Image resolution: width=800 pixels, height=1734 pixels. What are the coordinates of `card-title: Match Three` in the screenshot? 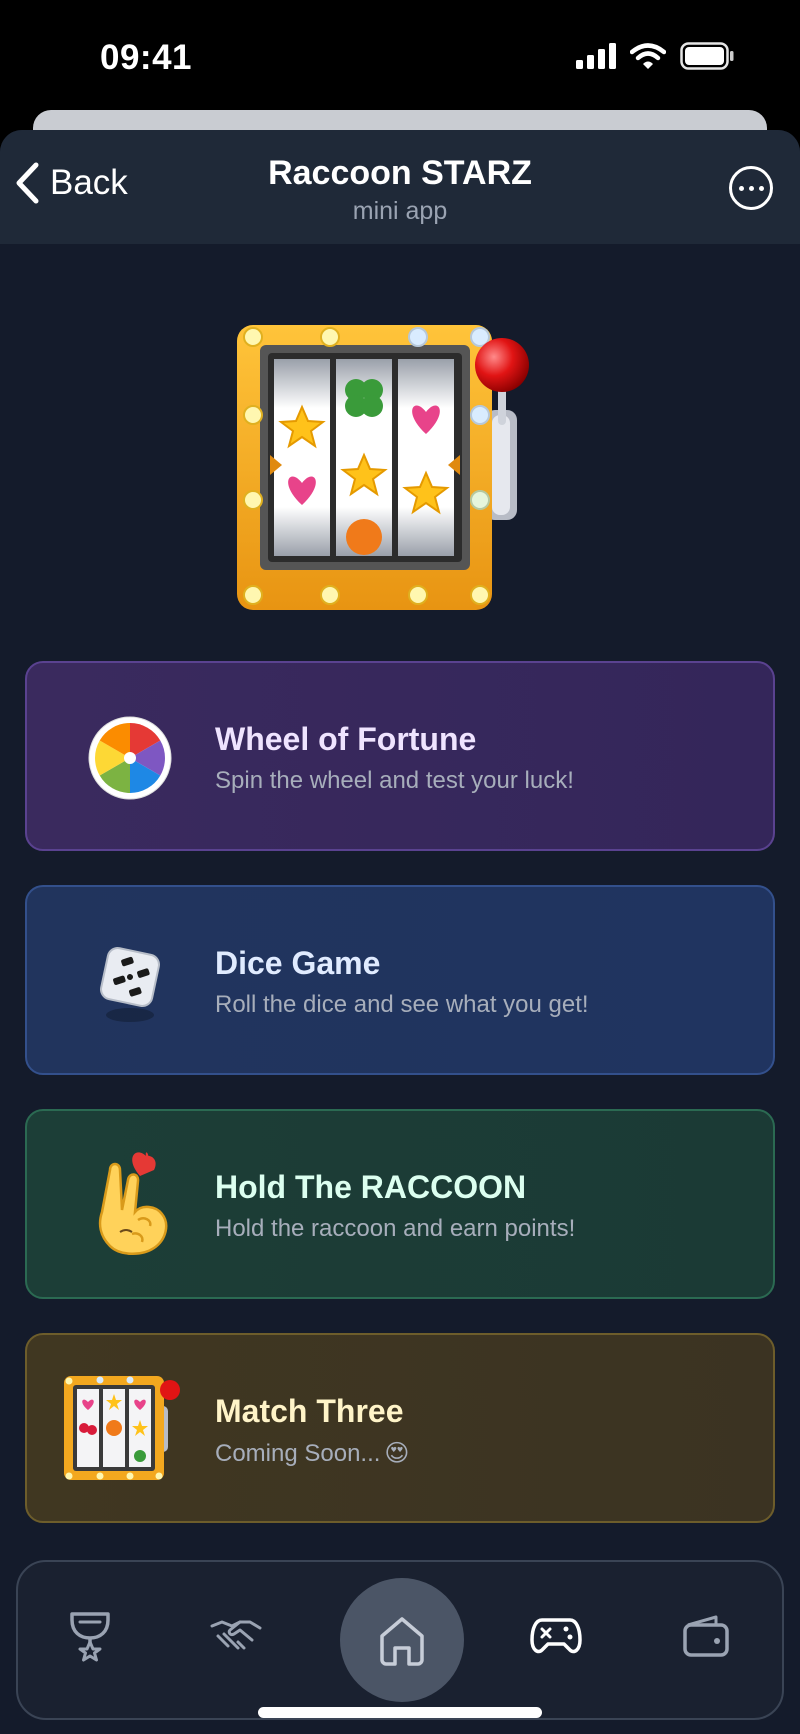 It's located at (309, 1411).